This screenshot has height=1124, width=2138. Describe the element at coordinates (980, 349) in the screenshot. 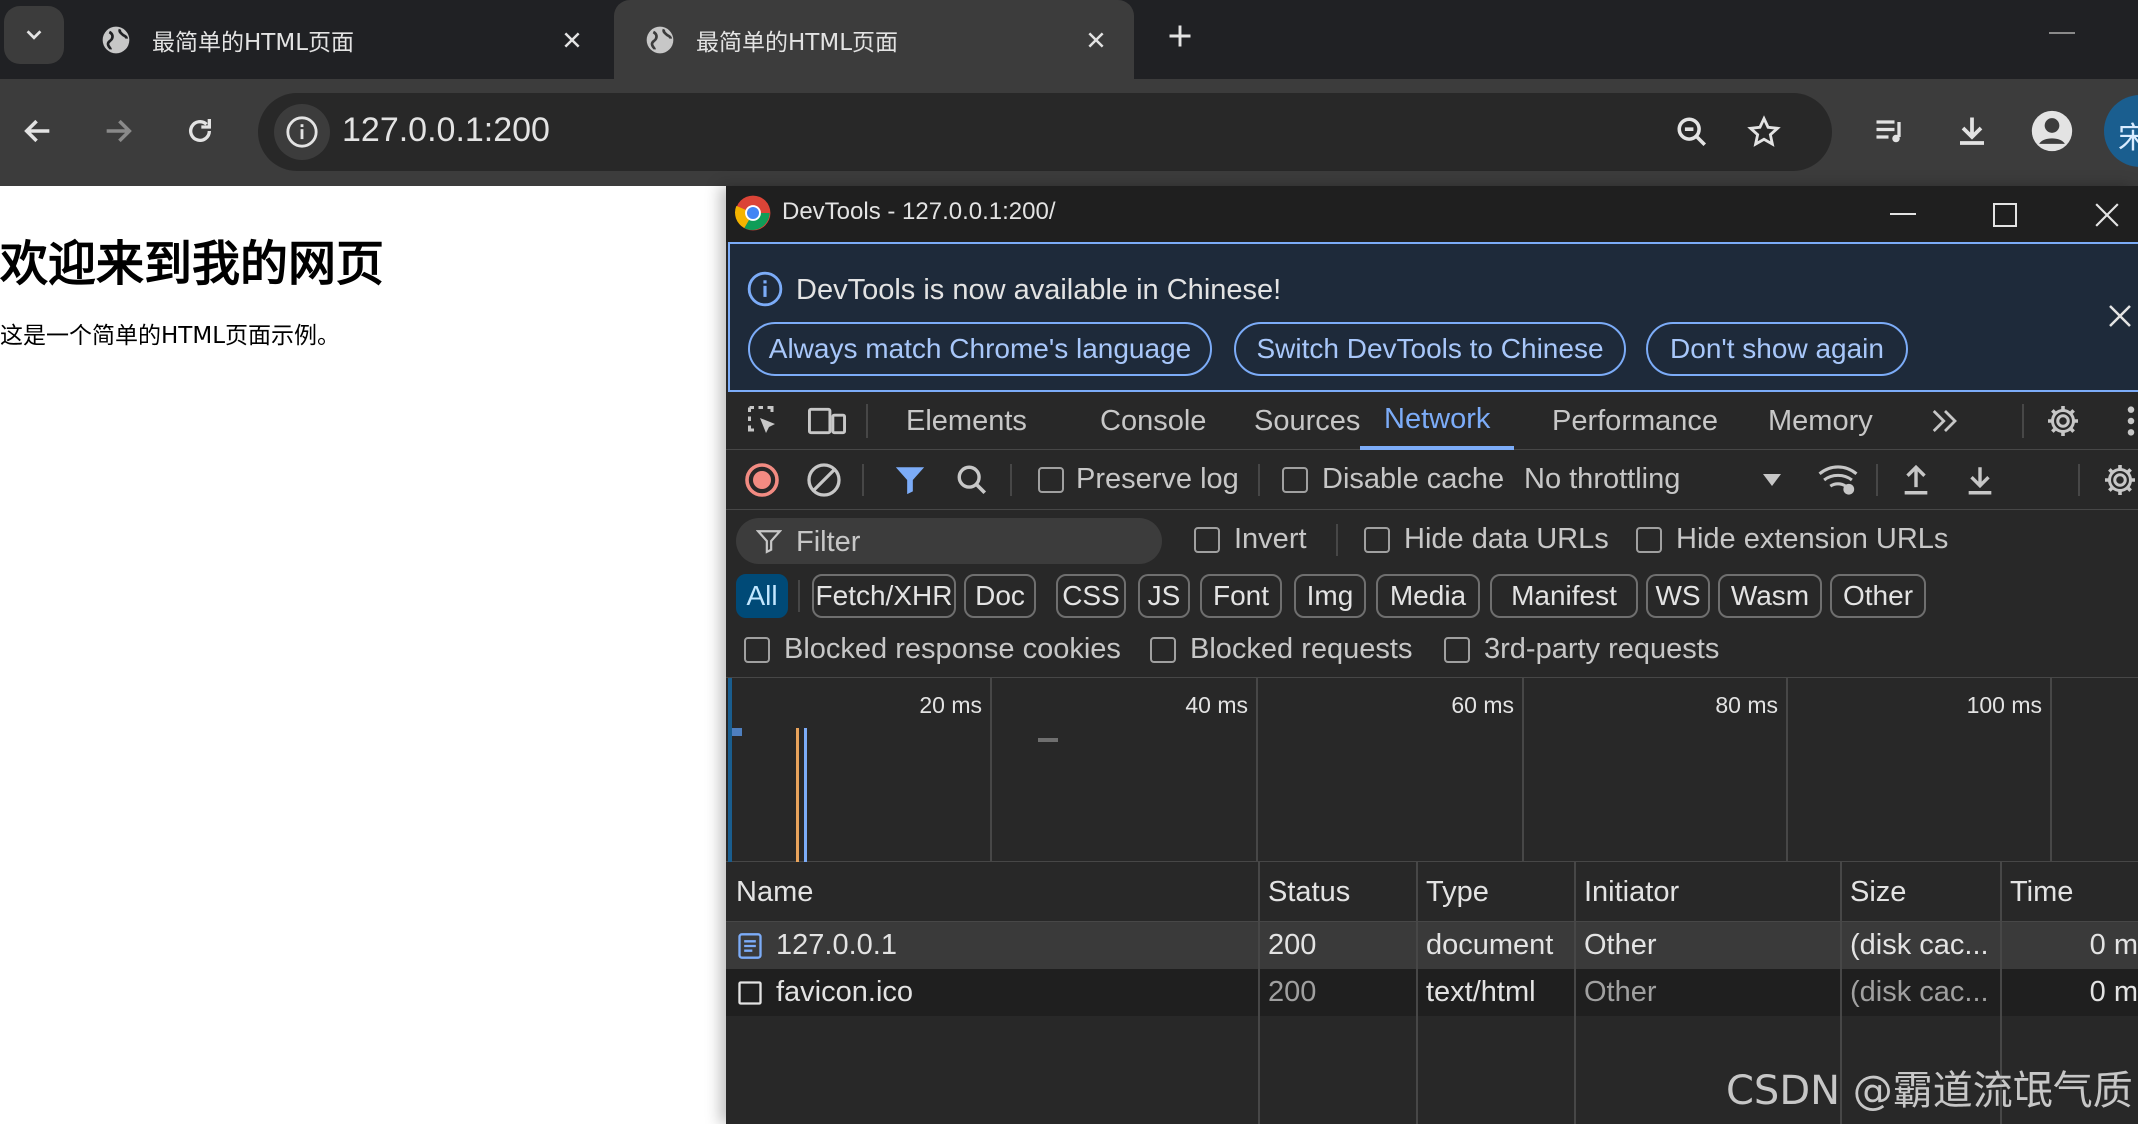

I see `always-match-language-button: Always match Chrome's language` at that location.